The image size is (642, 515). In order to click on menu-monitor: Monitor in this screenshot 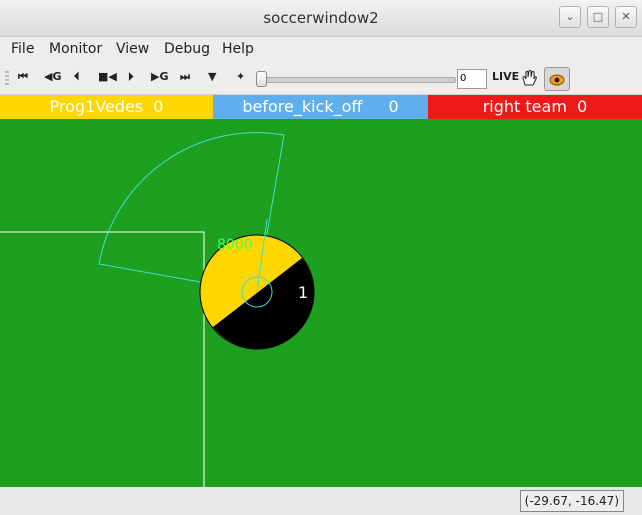, I will do `click(75, 49)`.